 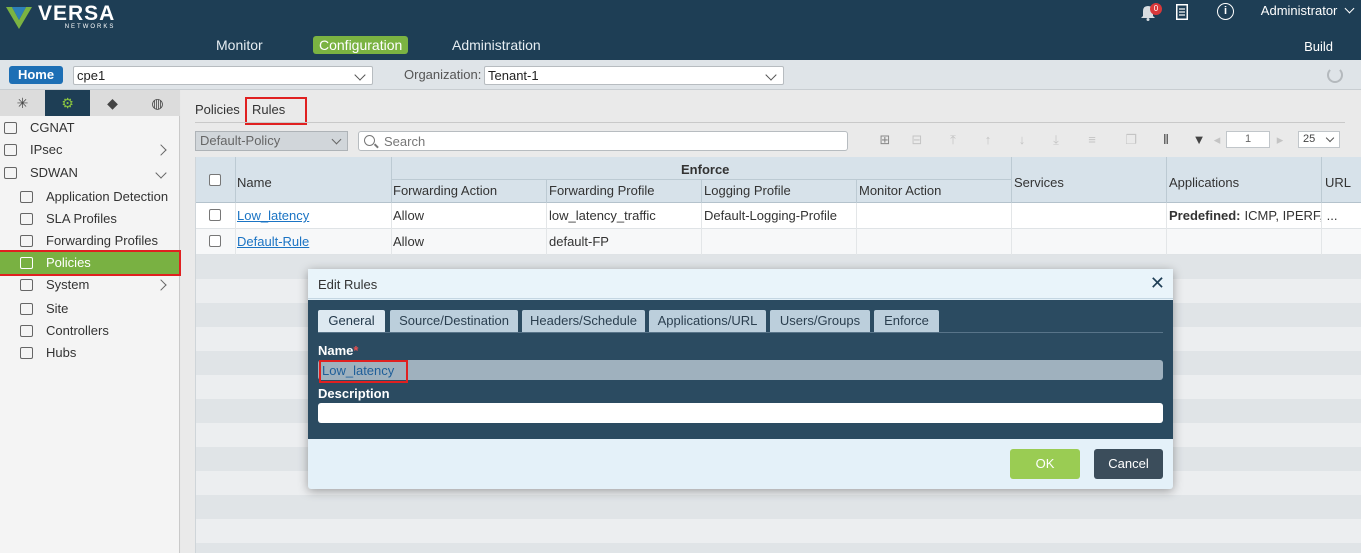 I want to click on context-bar: Home cpe1 Organization: Tenant-1, so click(x=680, y=75).